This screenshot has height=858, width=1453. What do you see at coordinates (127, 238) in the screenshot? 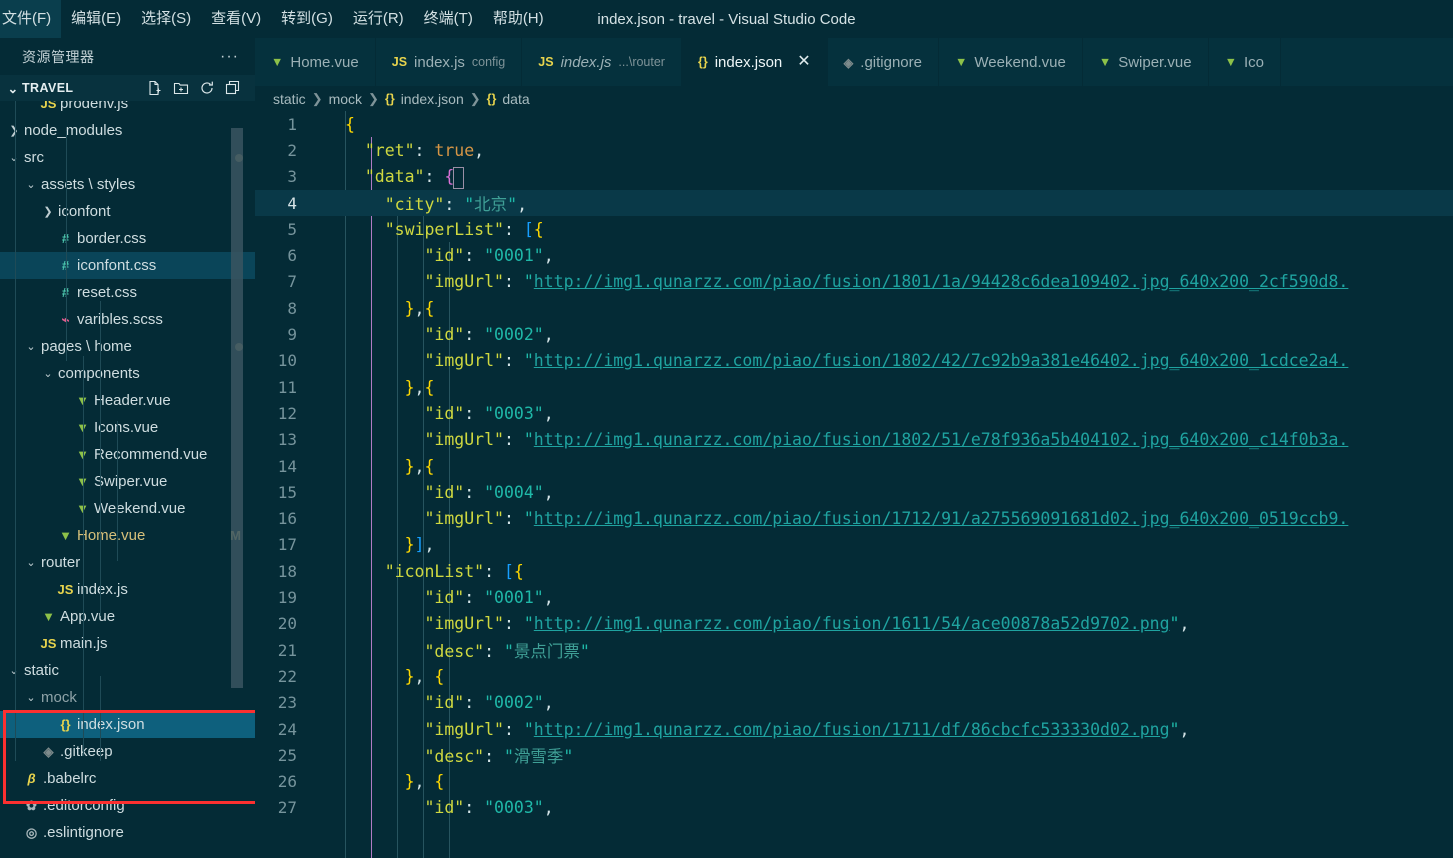
I see `tree-file-row: #border.css` at bounding box center [127, 238].